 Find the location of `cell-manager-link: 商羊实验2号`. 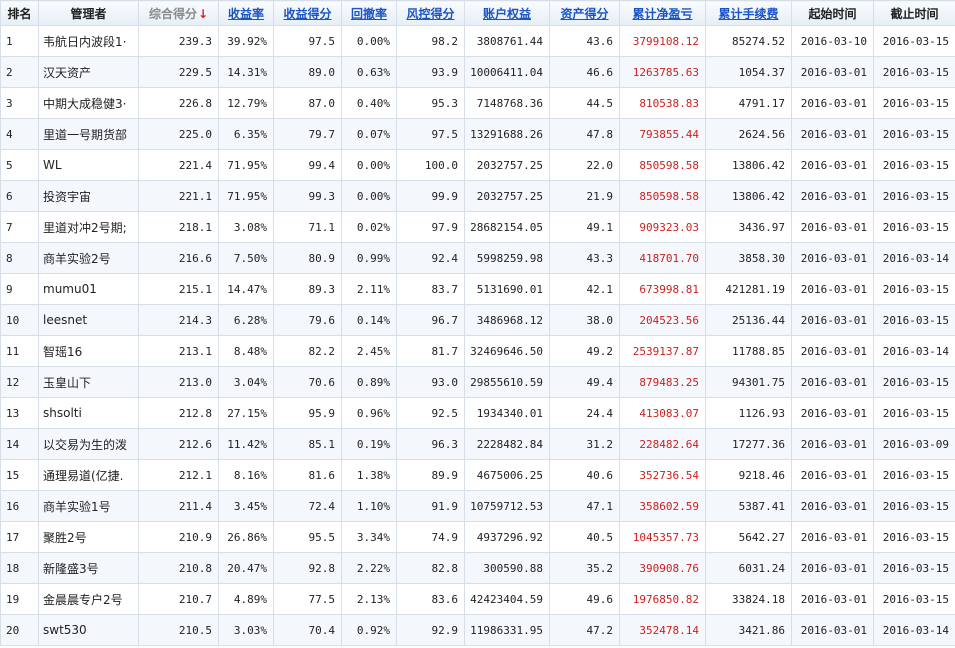

cell-manager-link: 商羊实验2号 is located at coordinates (88, 258).